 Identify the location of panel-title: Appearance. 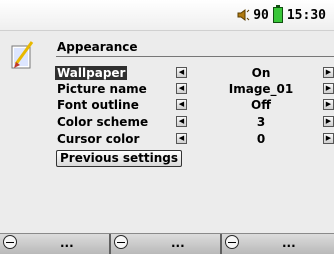
(97, 47).